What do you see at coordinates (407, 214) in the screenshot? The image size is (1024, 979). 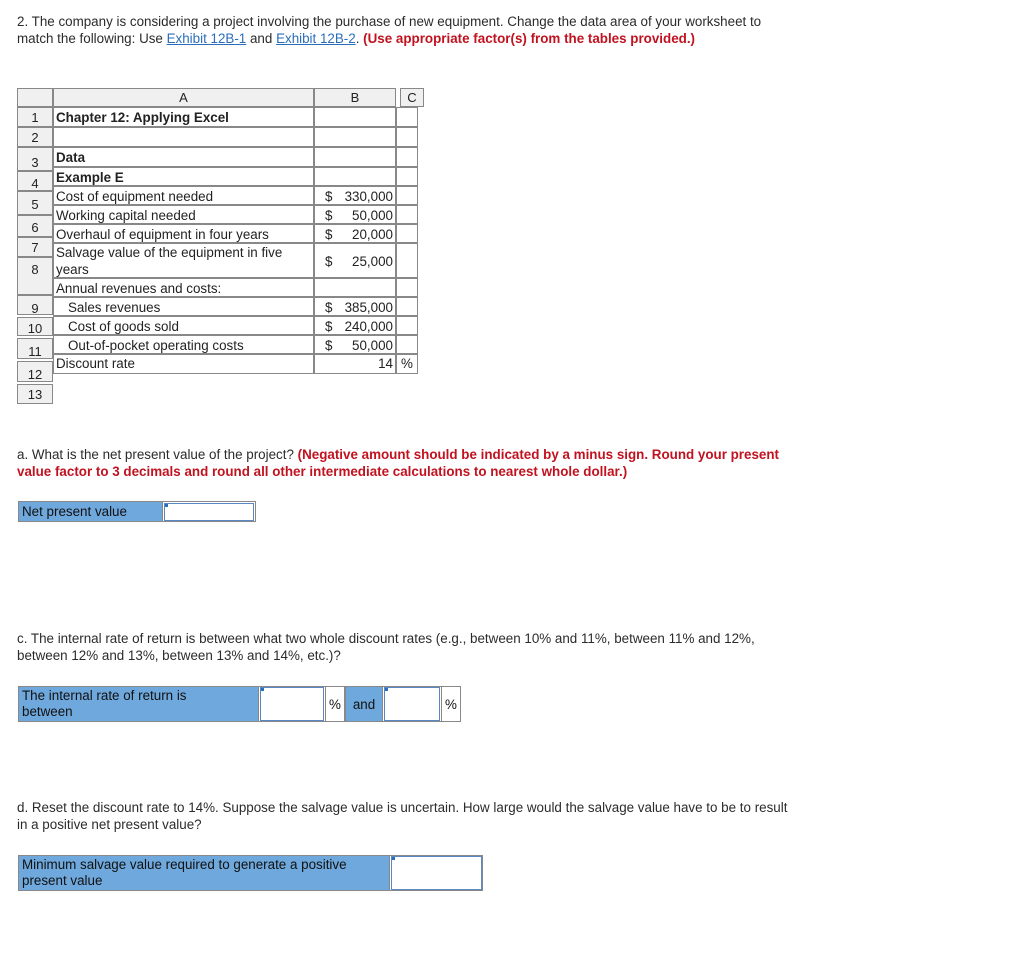 I see `cell-c6` at bounding box center [407, 214].